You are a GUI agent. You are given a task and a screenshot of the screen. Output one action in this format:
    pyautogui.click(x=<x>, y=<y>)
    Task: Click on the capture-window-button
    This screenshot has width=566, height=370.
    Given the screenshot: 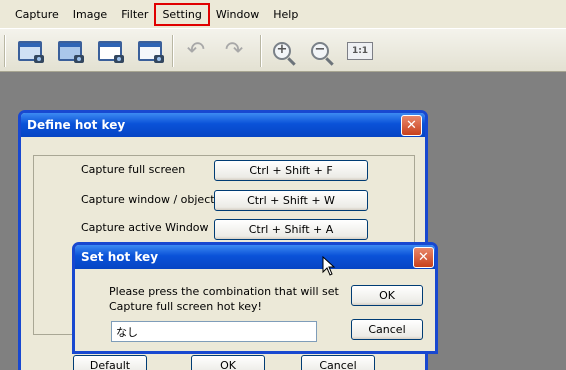 What is the action you would take?
    pyautogui.click(x=70, y=51)
    